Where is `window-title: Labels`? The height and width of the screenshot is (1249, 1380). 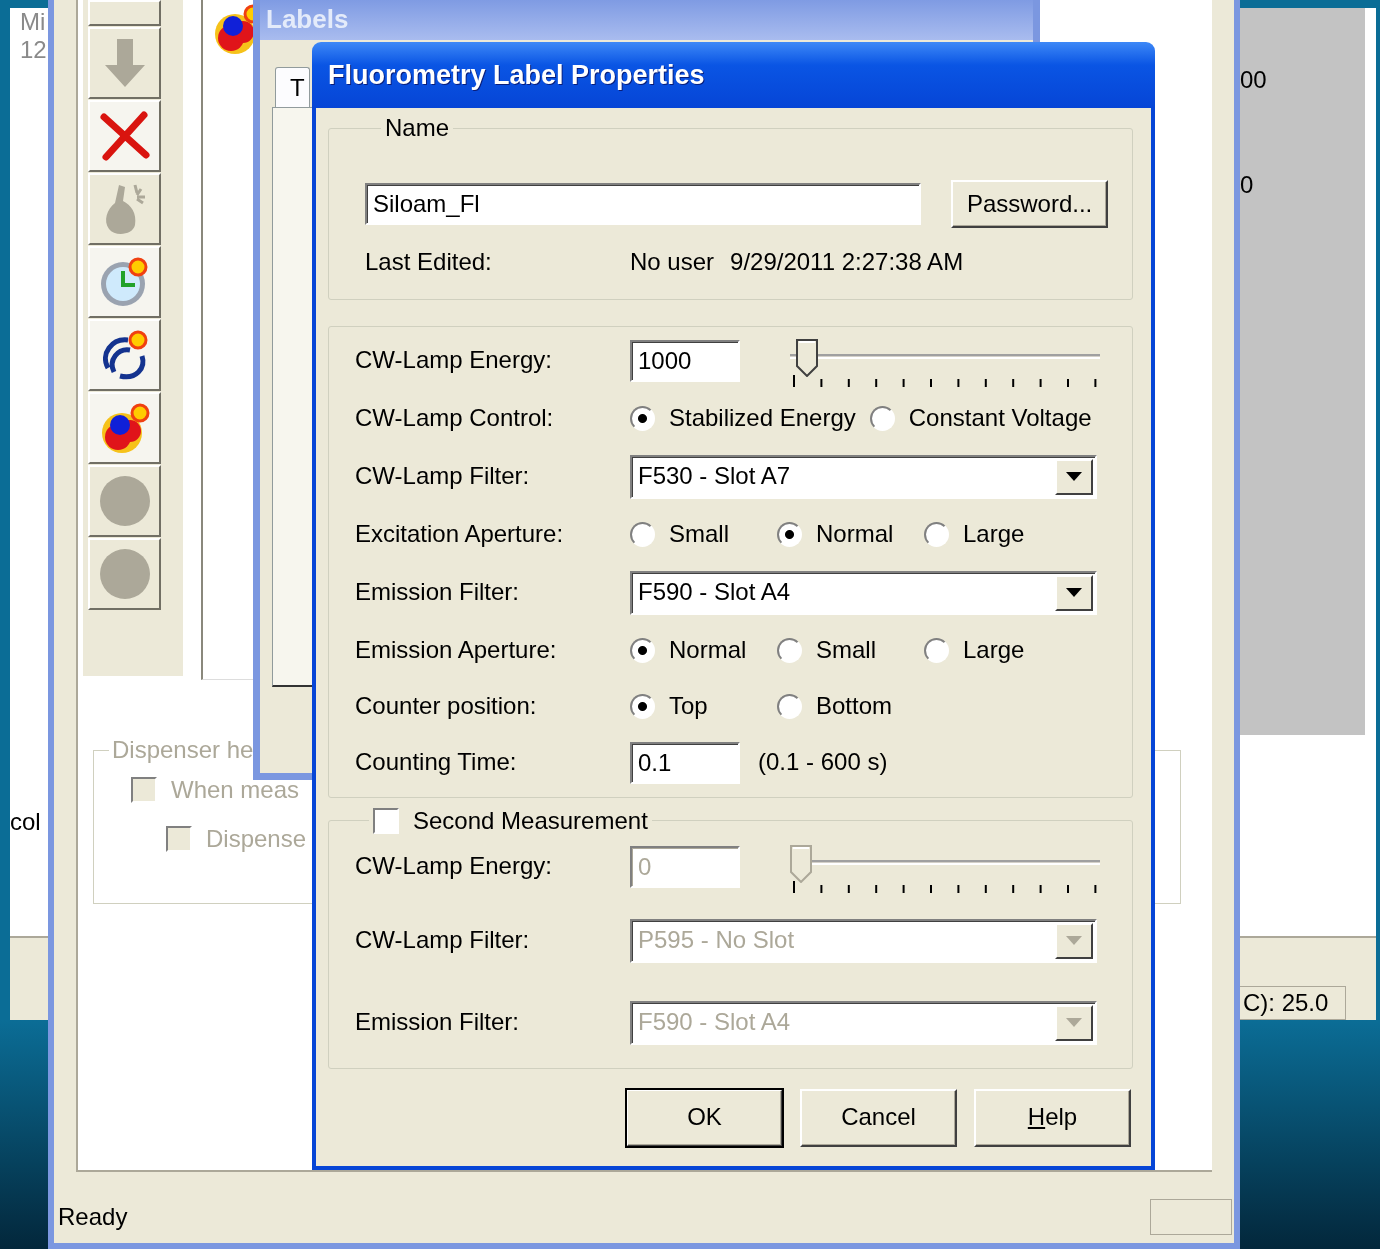
window-title: Labels is located at coordinates (646, 20).